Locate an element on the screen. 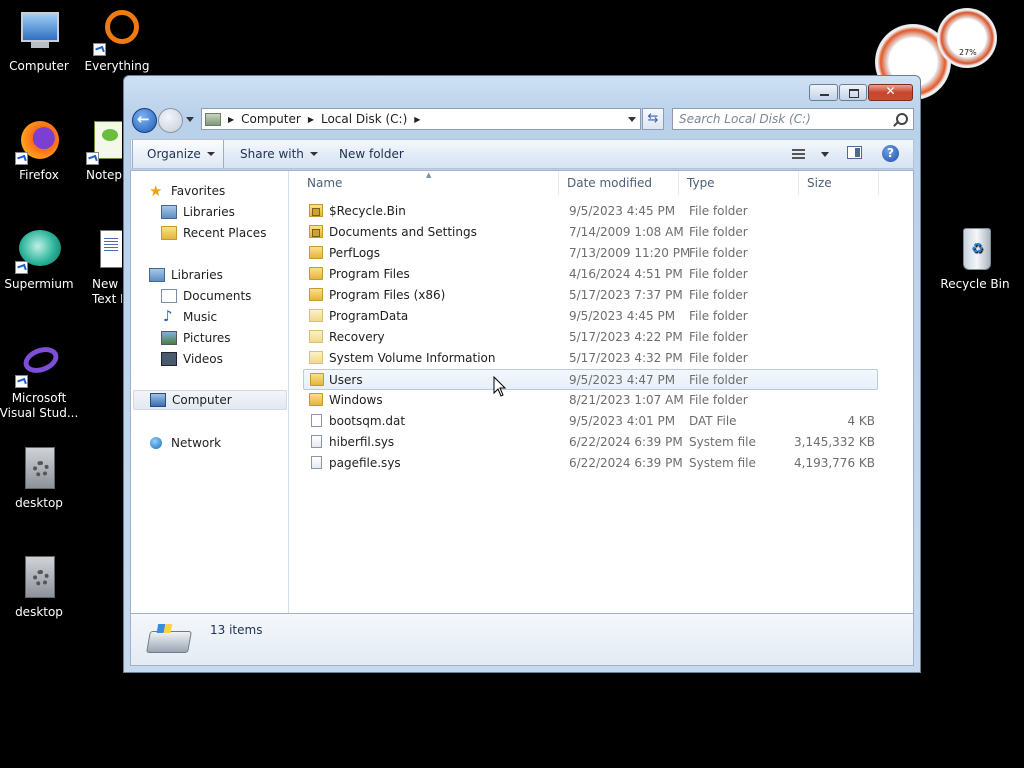 The width and height of the screenshot is (1024, 768). file-name: PerfLogs is located at coordinates (355, 253).